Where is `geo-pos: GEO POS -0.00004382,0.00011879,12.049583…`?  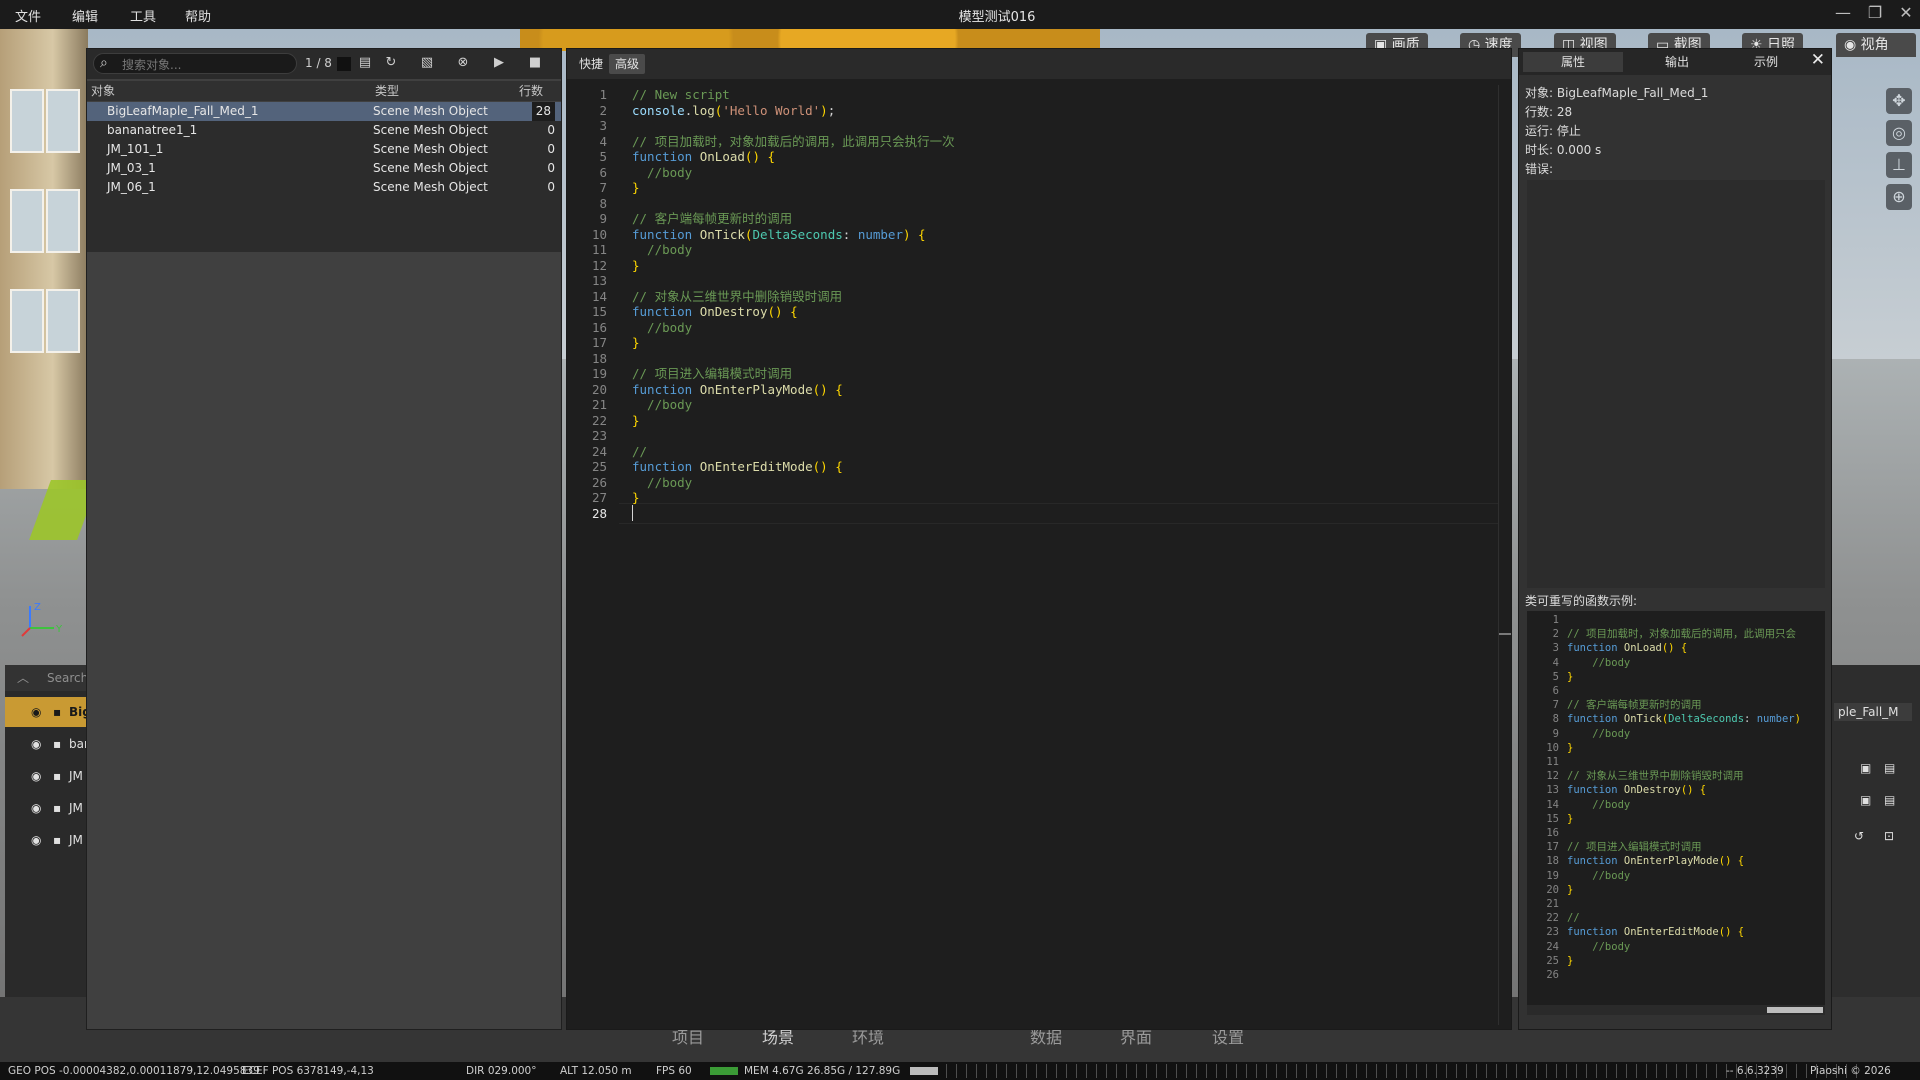 geo-pos: GEO POS -0.00004382,0.00011879,12.049583… is located at coordinates (134, 1071).